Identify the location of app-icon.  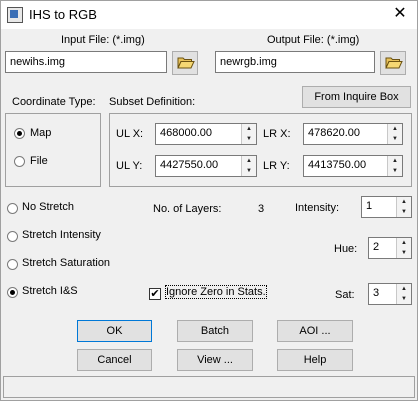
(15, 15).